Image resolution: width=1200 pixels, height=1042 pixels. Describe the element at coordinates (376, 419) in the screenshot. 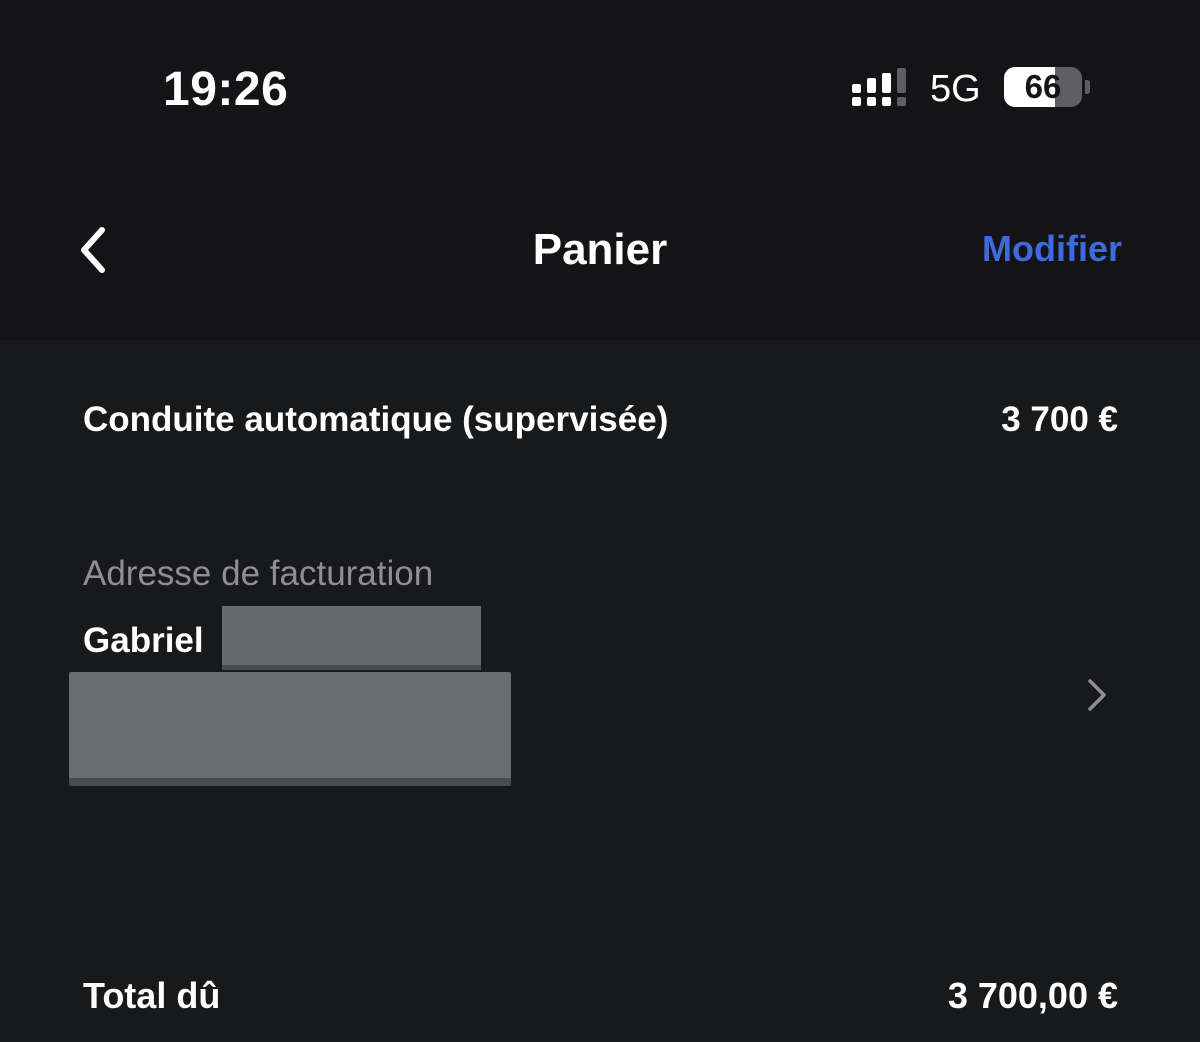

I see `item-name: Conduite automatique (supervisée)` at that location.